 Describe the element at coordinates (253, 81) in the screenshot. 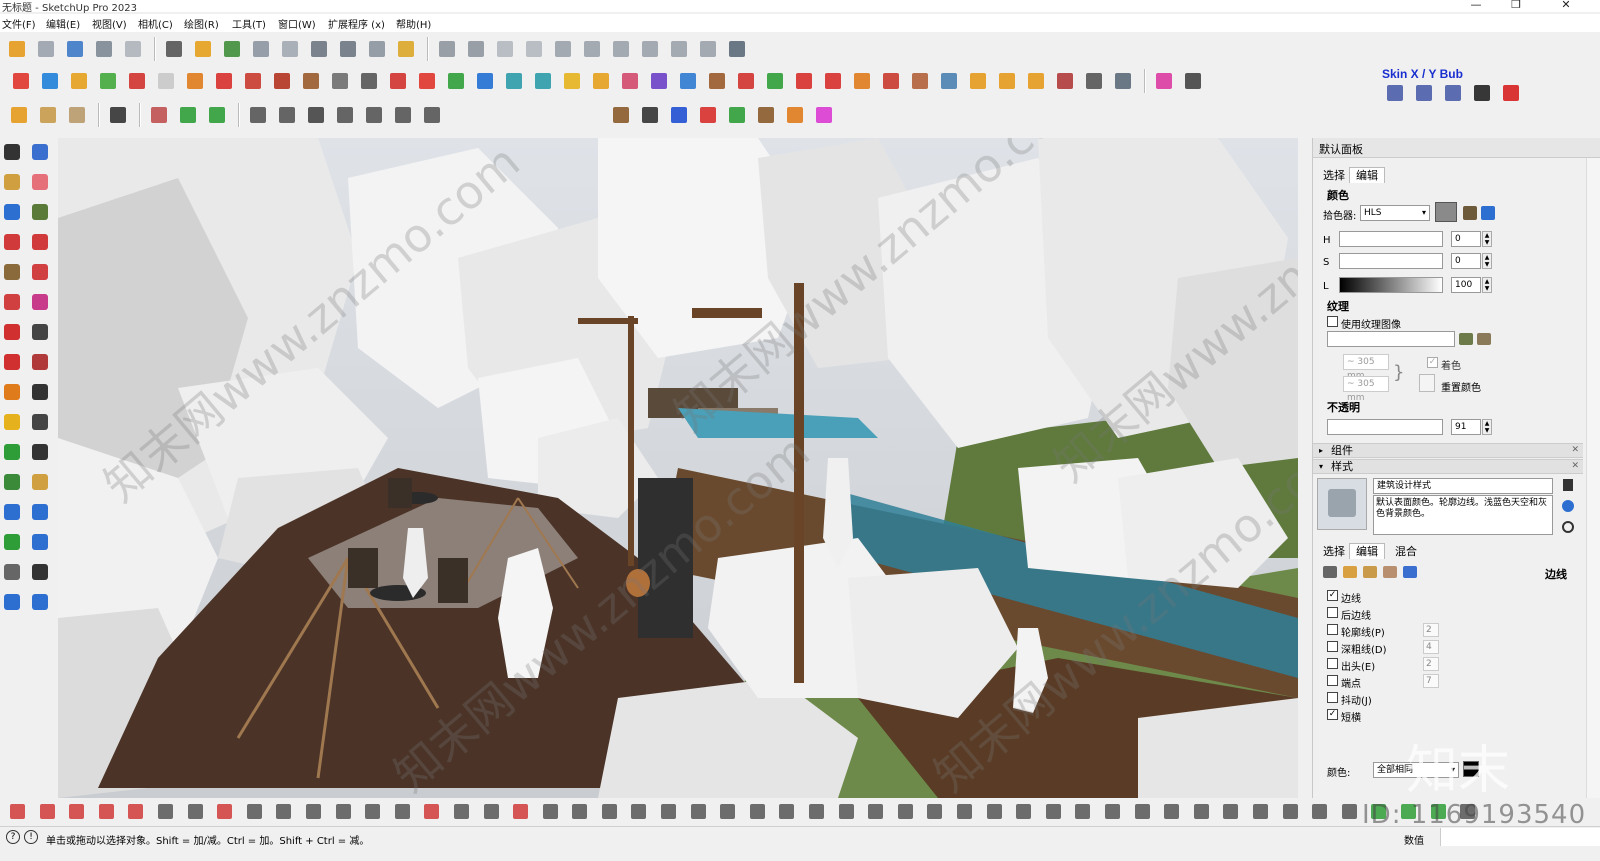

I see `grid-red-icon` at that location.